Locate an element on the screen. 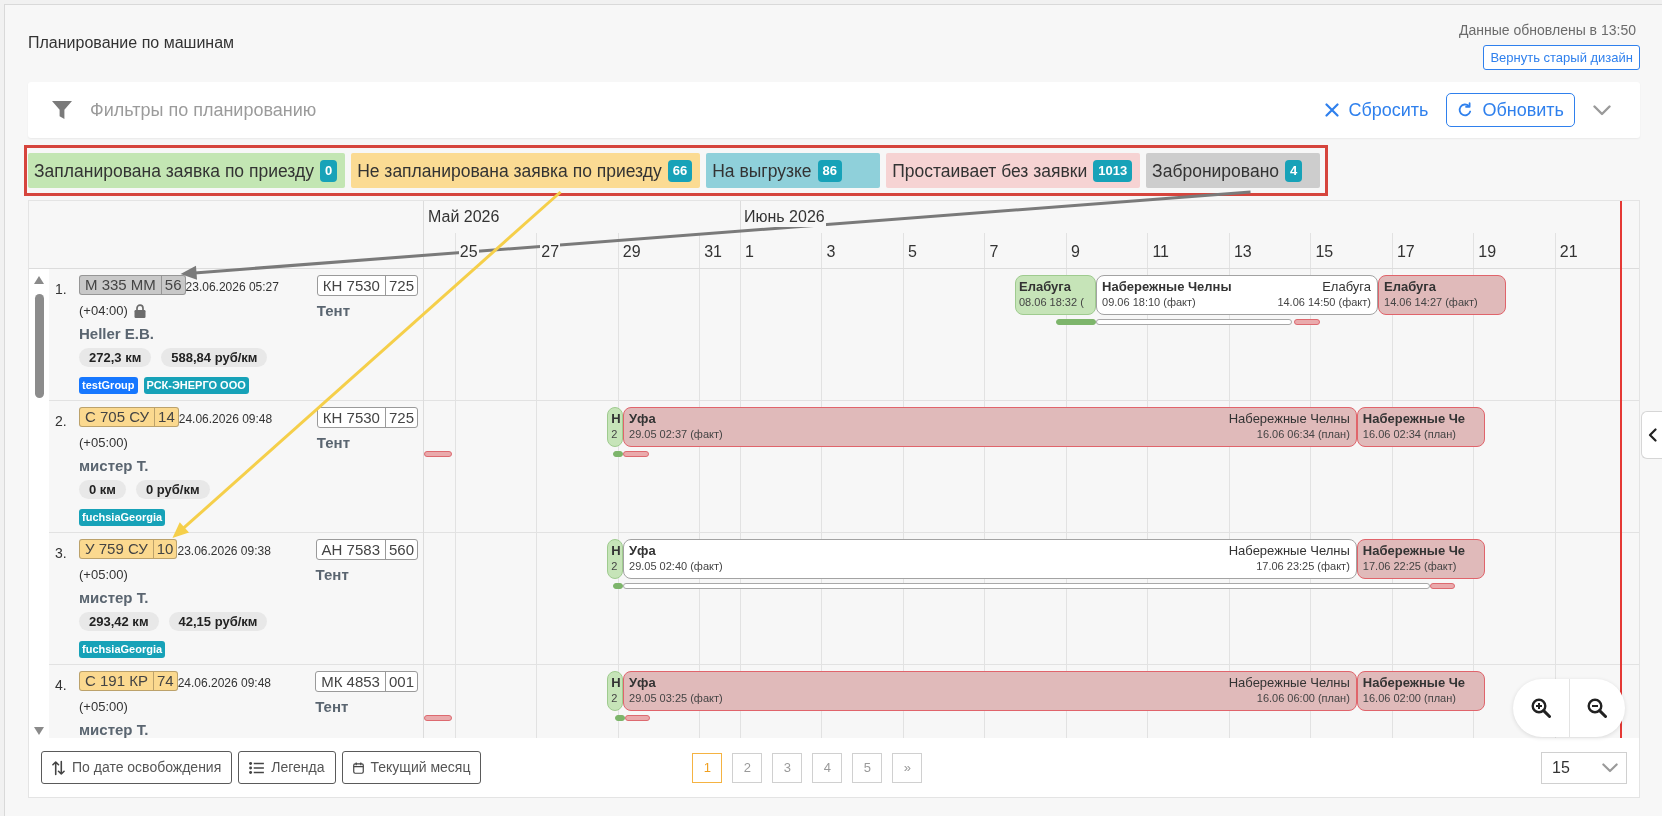  refresh-icon is located at coordinates (1465, 110).